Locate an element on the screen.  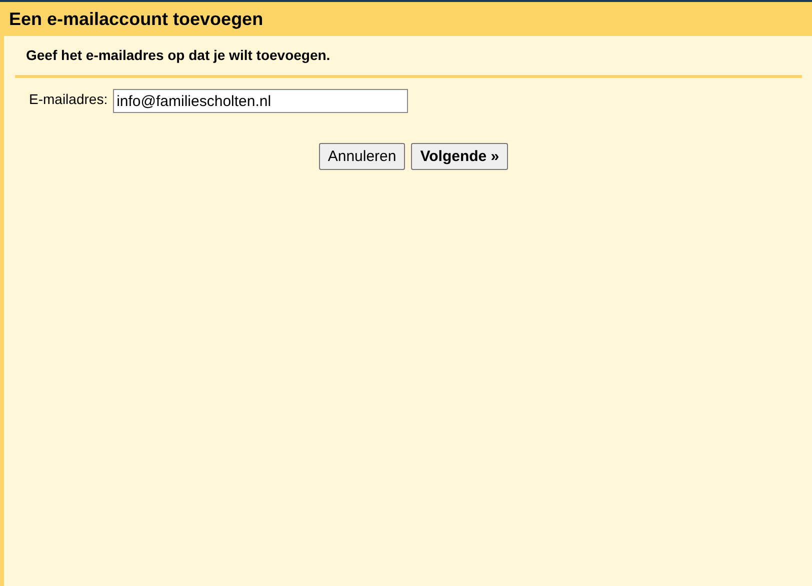
instruction-text: Geef het e-mailadres op dat je wilt toevoegen. is located at coordinates (178, 55).